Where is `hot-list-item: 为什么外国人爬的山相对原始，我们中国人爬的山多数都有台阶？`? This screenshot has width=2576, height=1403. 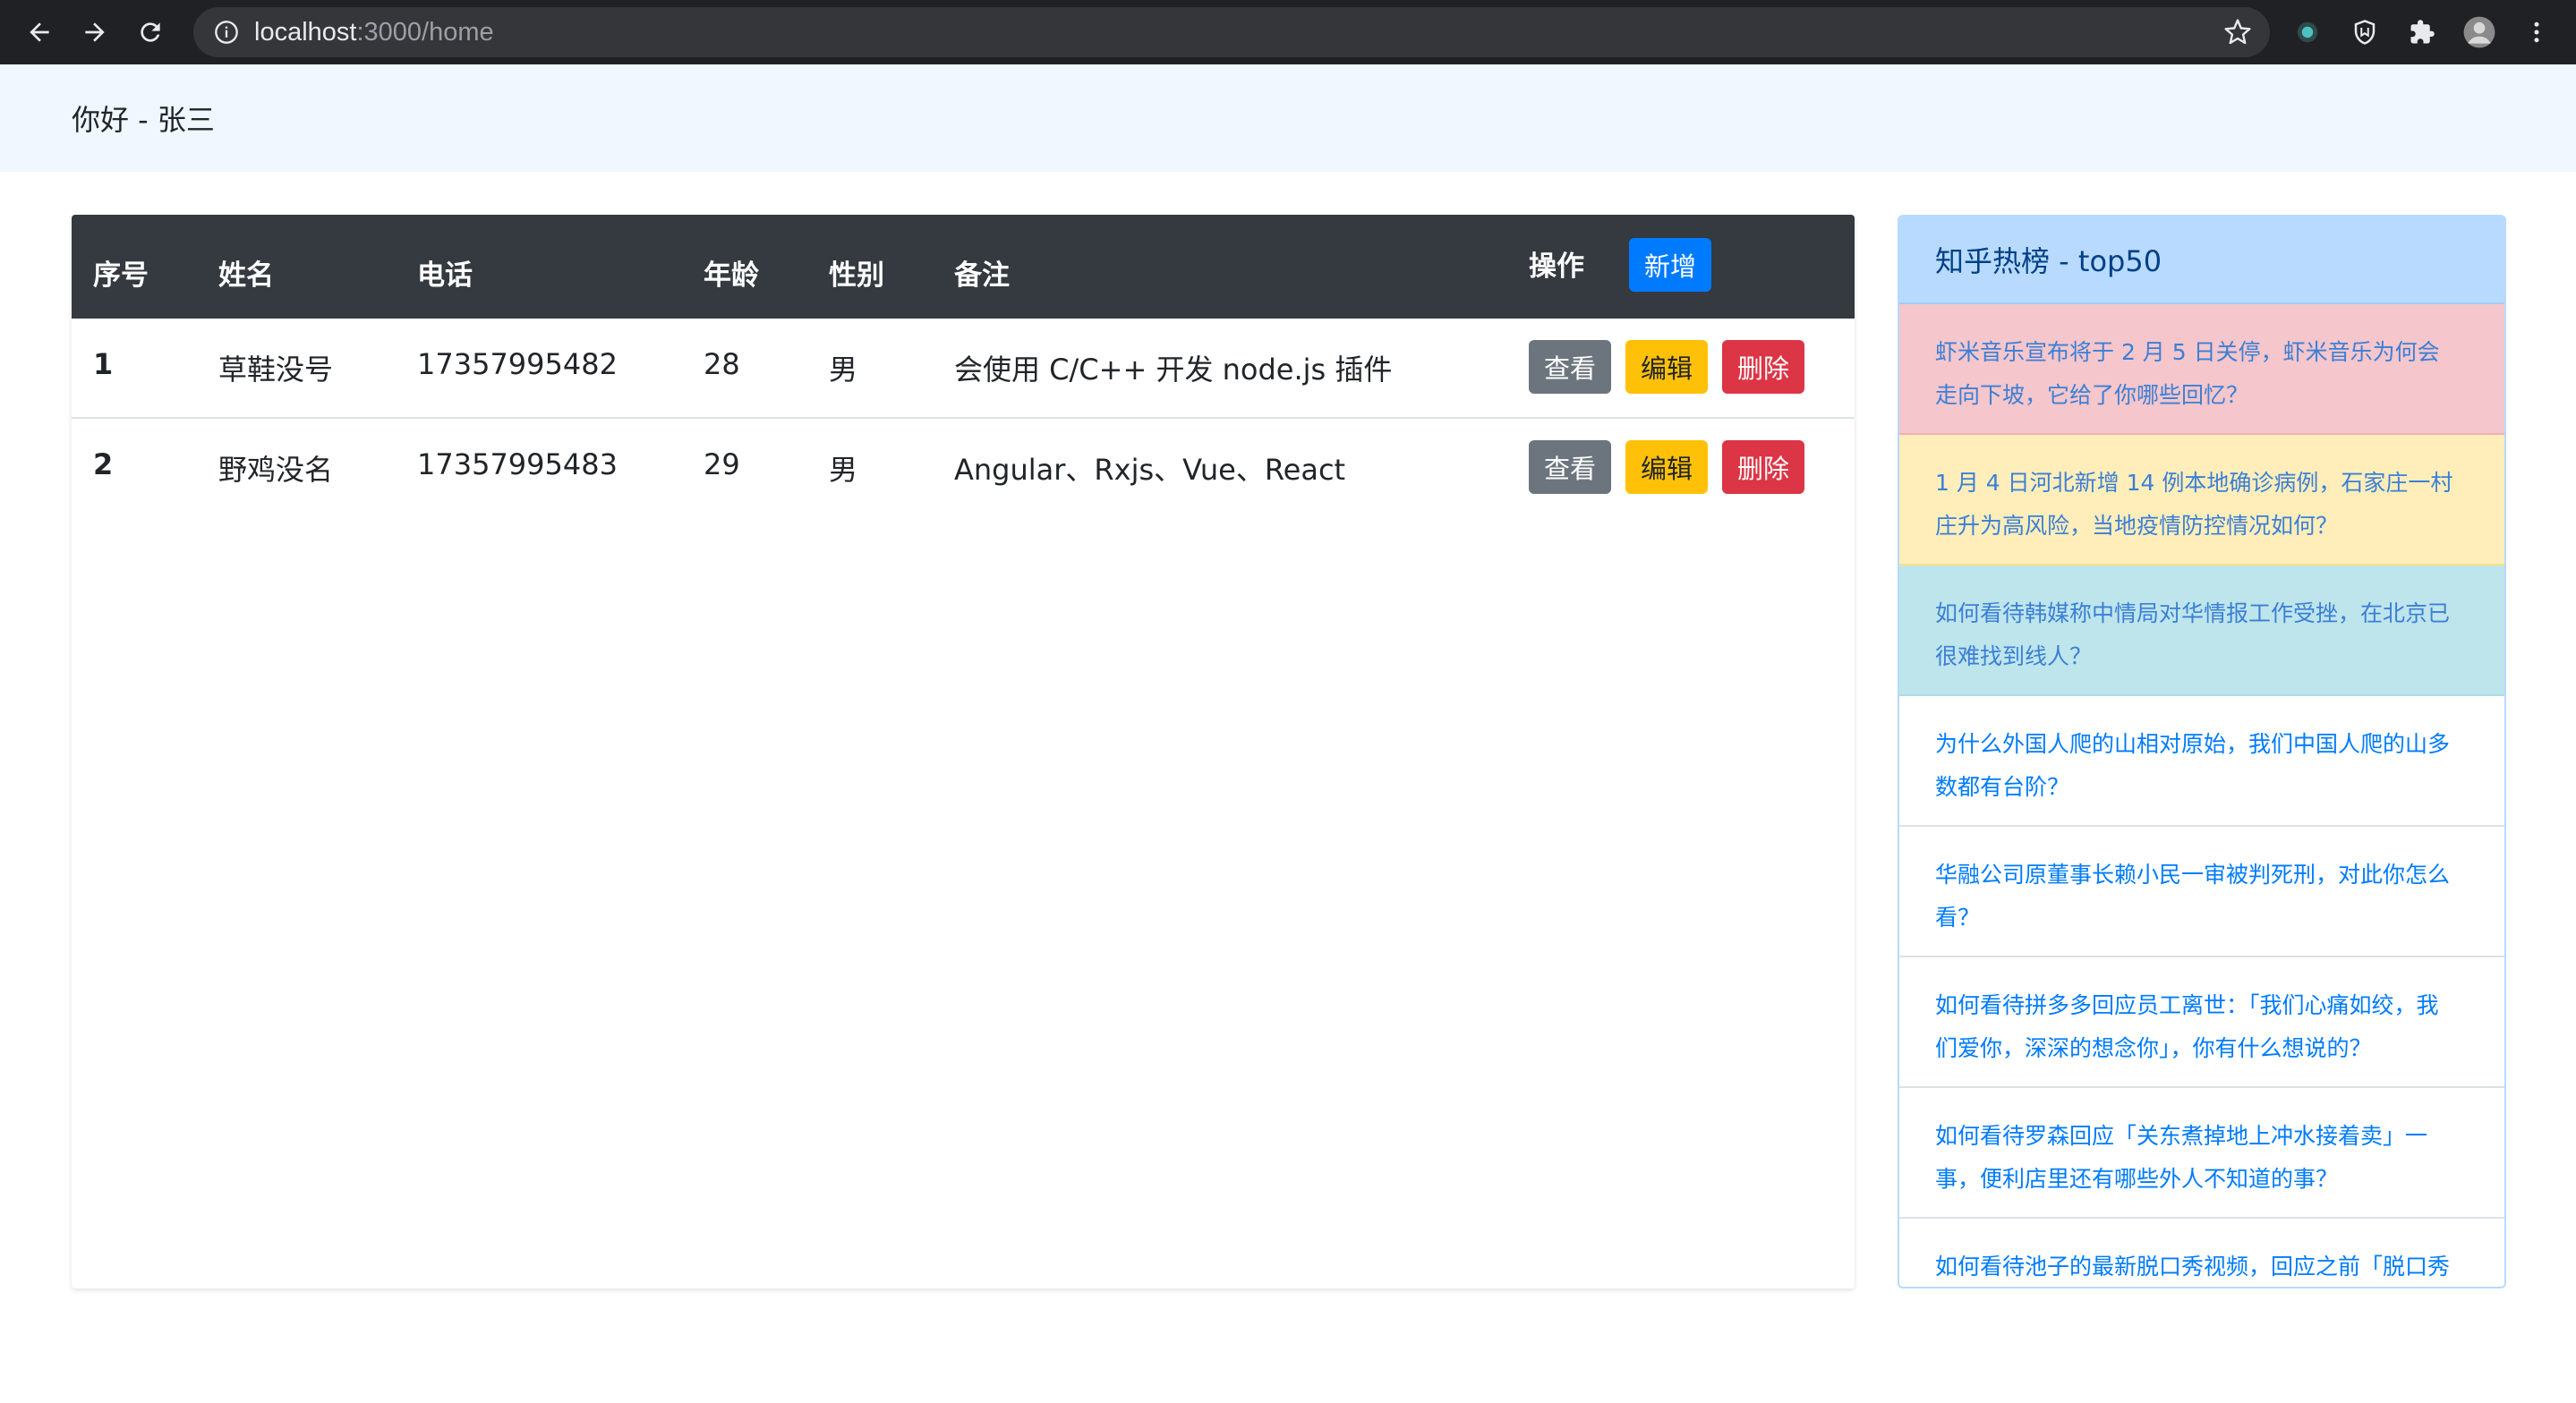 hot-list-item: 为什么外国人爬的山相对原始，我们中国人爬的山多数都有台阶？ is located at coordinates (2201, 761).